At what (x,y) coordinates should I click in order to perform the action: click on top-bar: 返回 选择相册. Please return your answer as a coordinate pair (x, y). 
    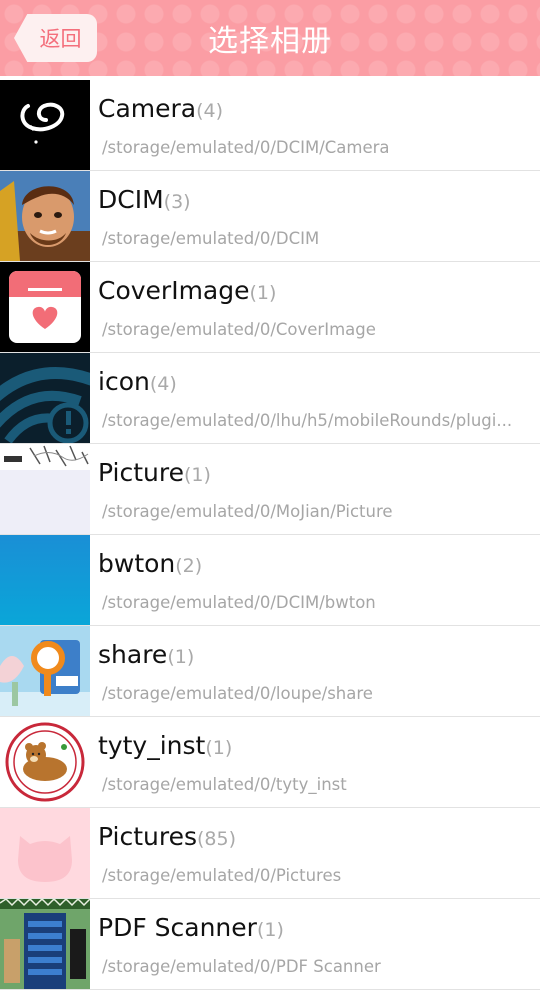
    Looking at the image, I should click on (270, 38).